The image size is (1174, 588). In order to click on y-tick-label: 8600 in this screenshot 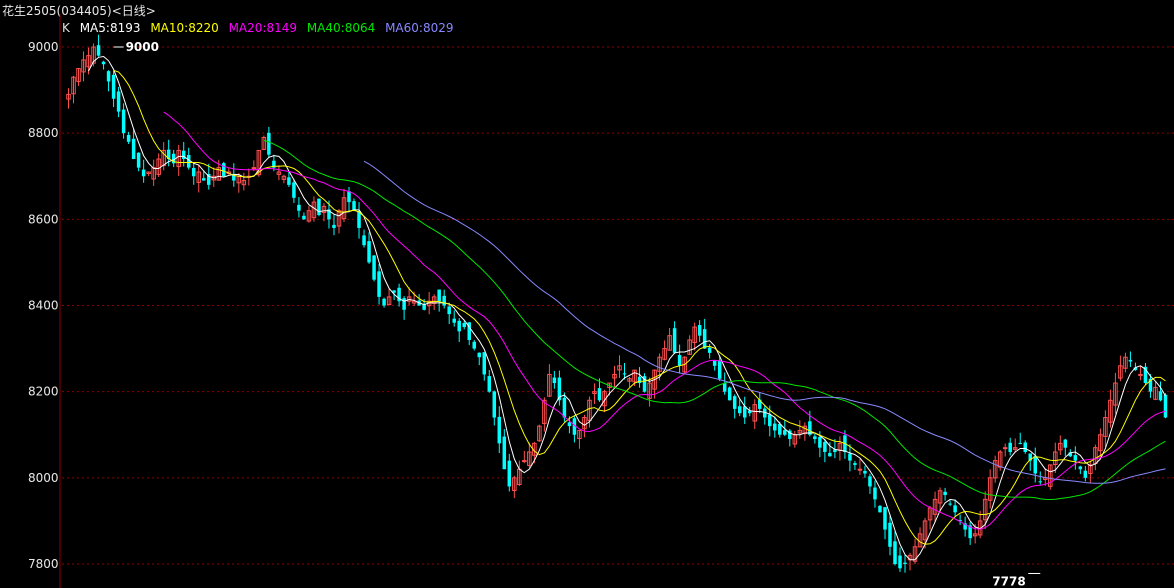, I will do `click(43, 219)`.